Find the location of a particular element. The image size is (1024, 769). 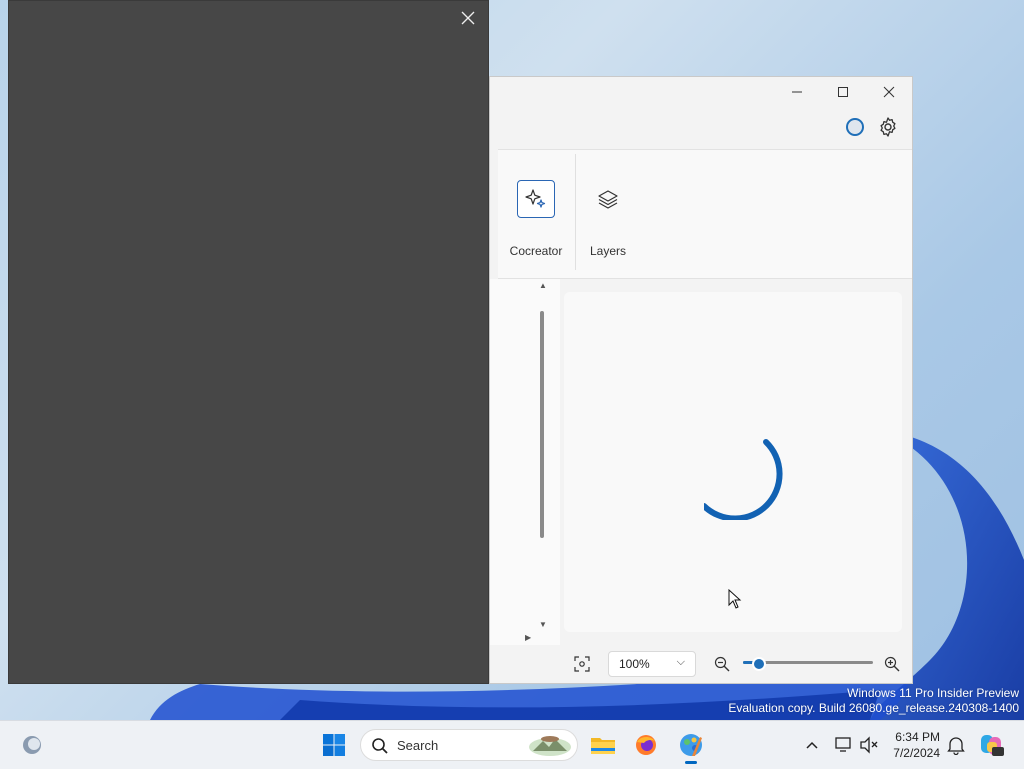

scroll-up-arrow-icon: ▲ is located at coordinates (543, 285).